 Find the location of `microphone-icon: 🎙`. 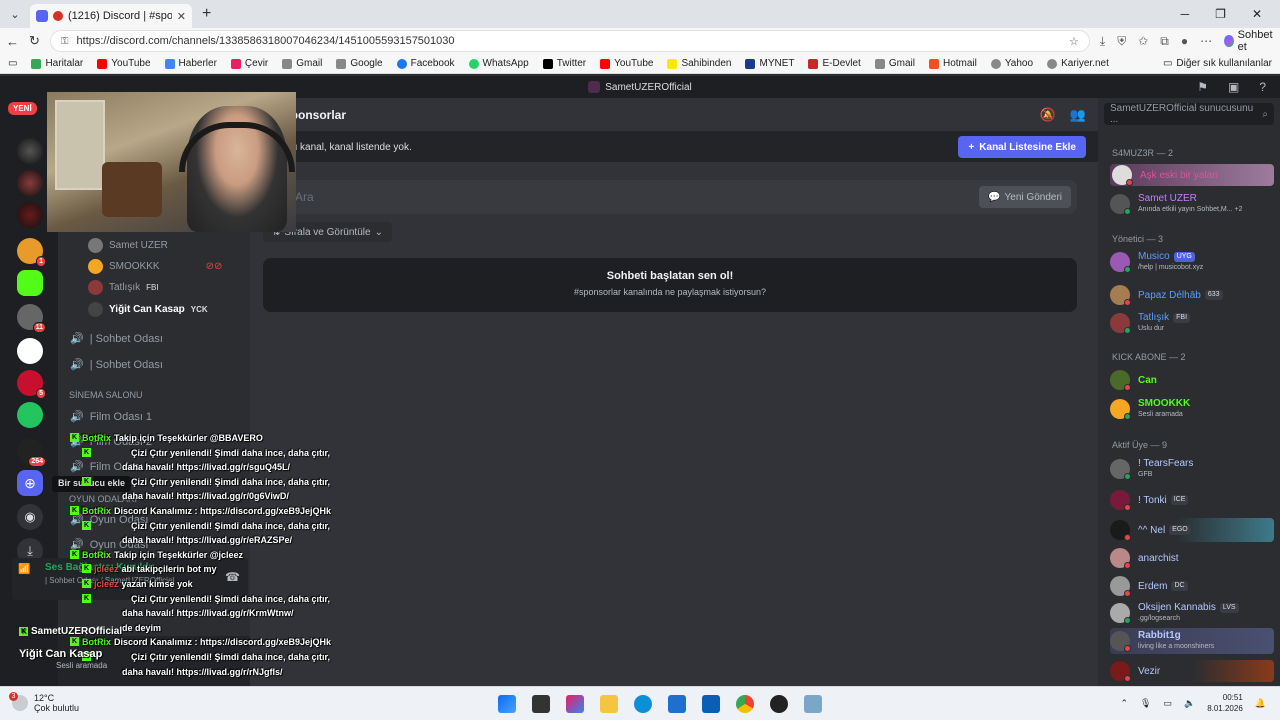

microphone-icon: 🎙 is located at coordinates (1145, 703).